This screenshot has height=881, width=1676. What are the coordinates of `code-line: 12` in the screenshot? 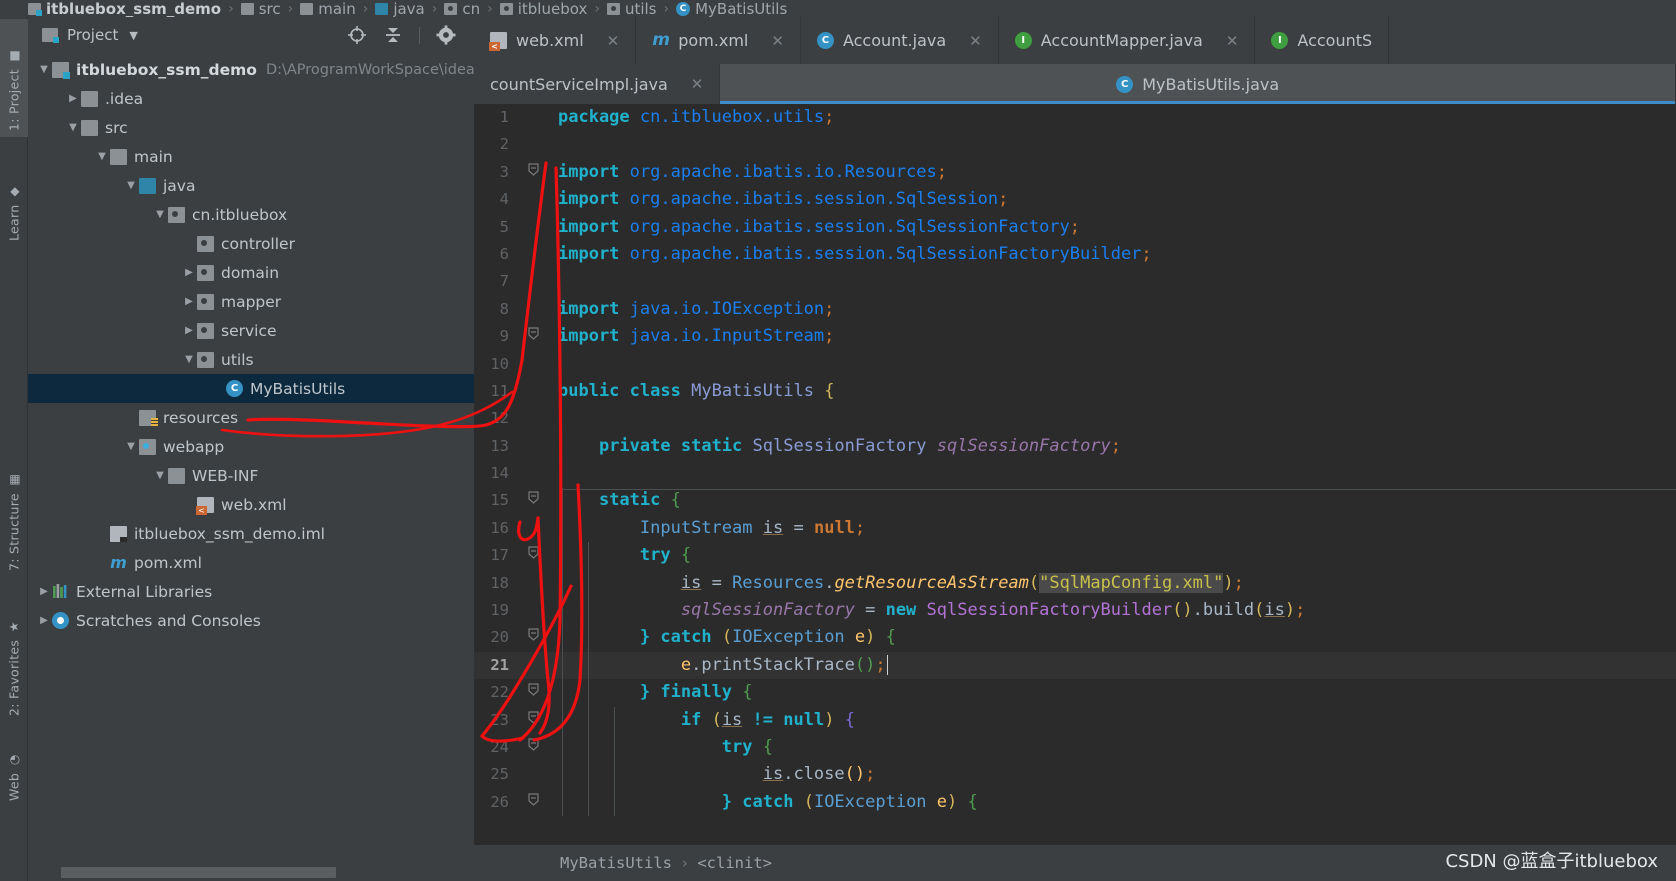 It's located at (1075, 418).